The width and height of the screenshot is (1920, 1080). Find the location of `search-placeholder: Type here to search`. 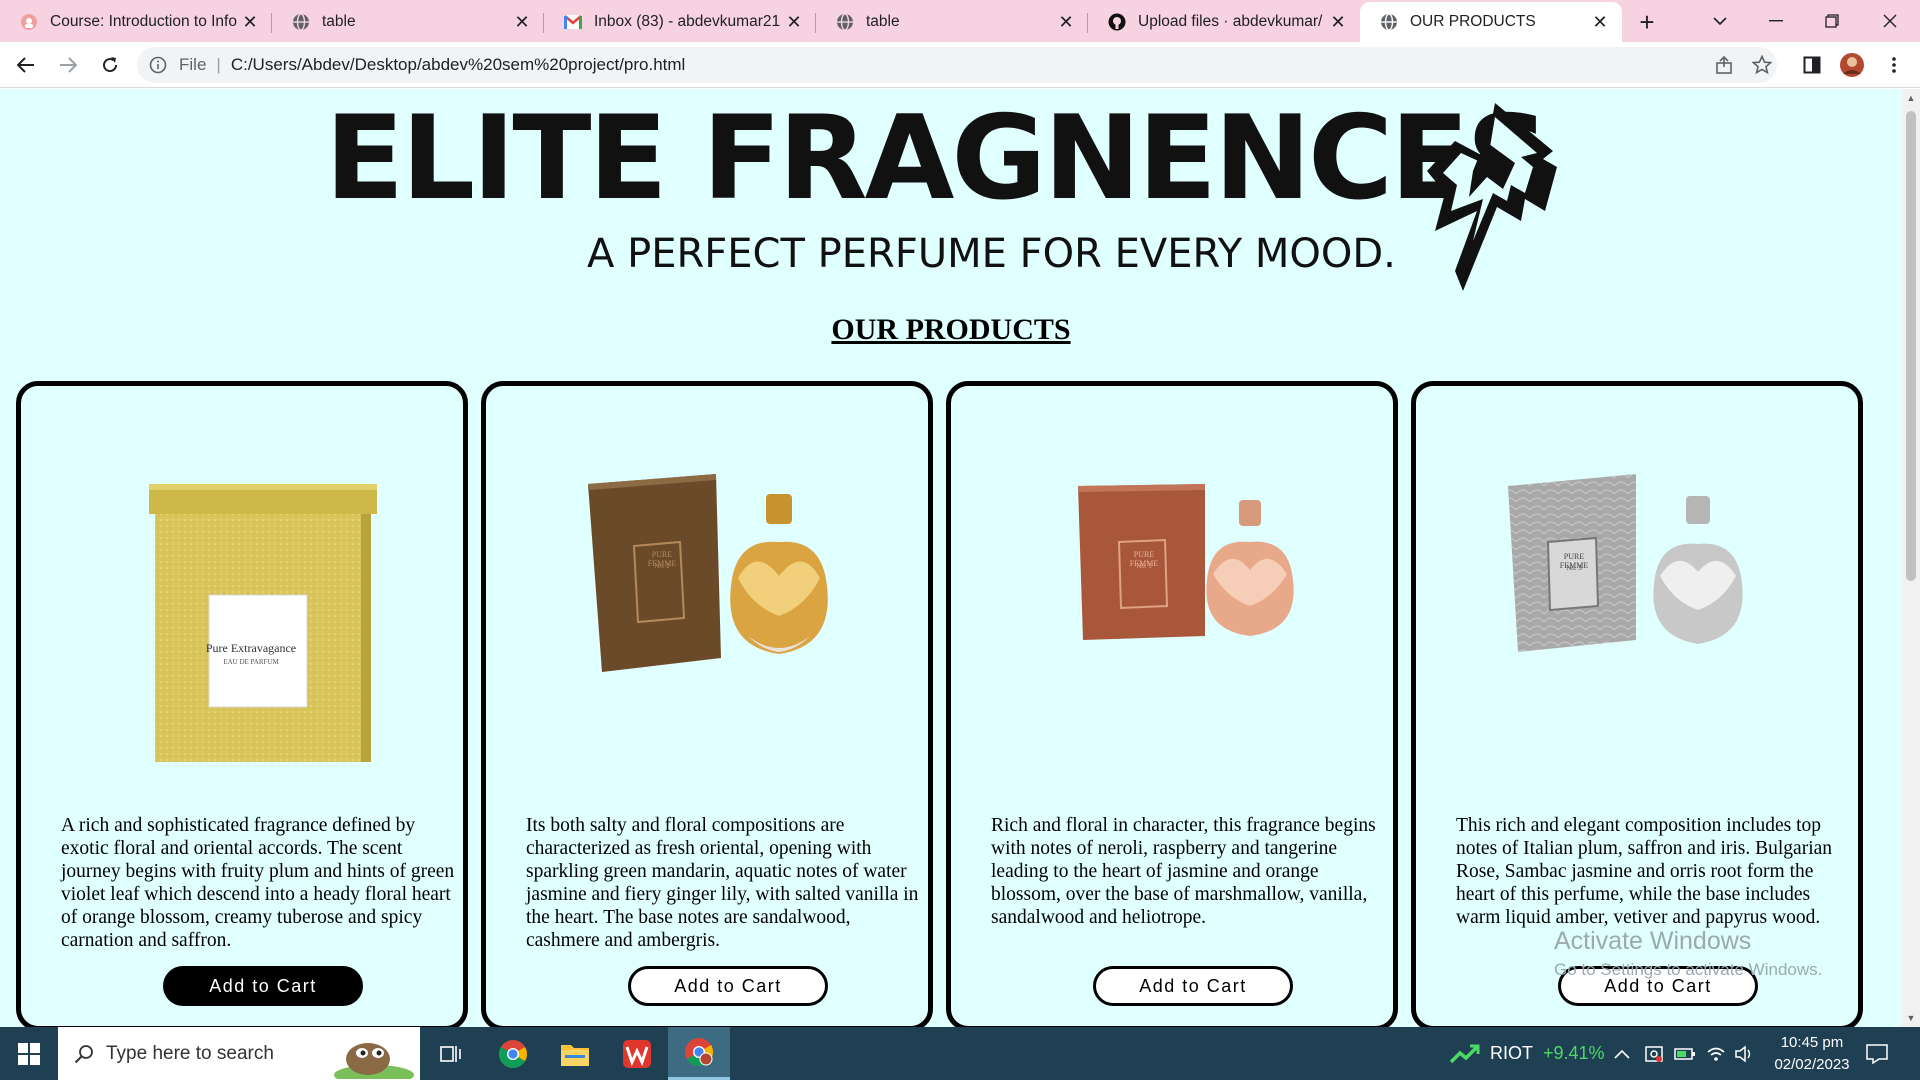

search-placeholder: Type here to search is located at coordinates (190, 1053).